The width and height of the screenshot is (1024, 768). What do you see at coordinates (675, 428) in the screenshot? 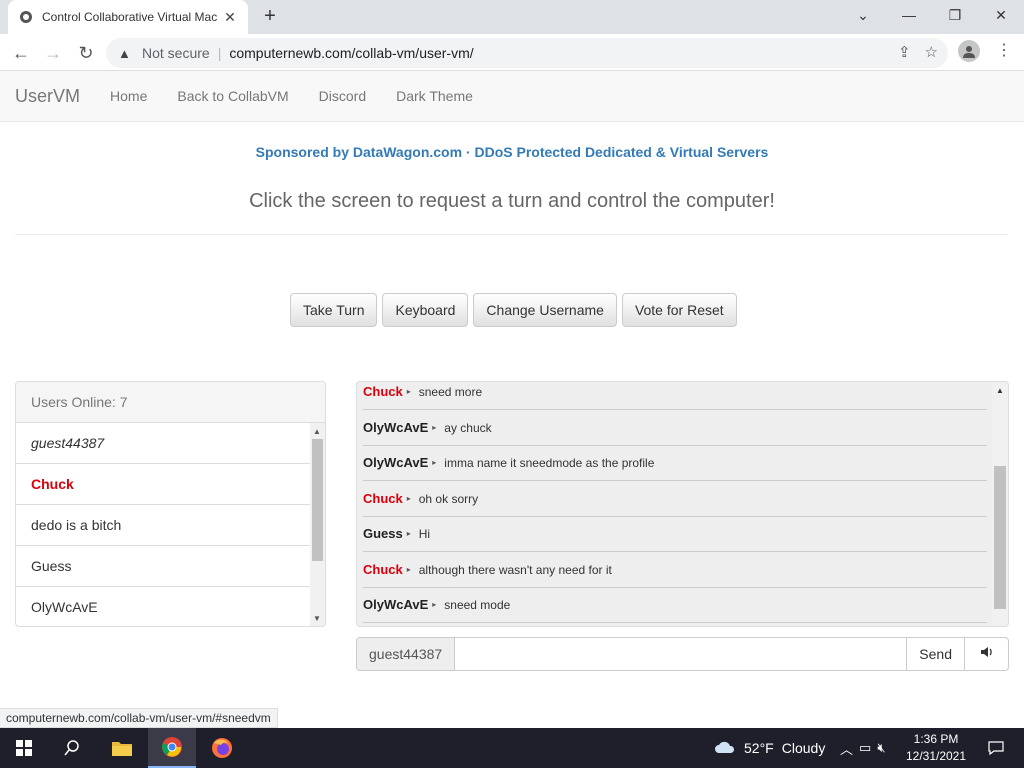
I see `chat-message: OlyWcAvE ▸ ay chuck` at bounding box center [675, 428].